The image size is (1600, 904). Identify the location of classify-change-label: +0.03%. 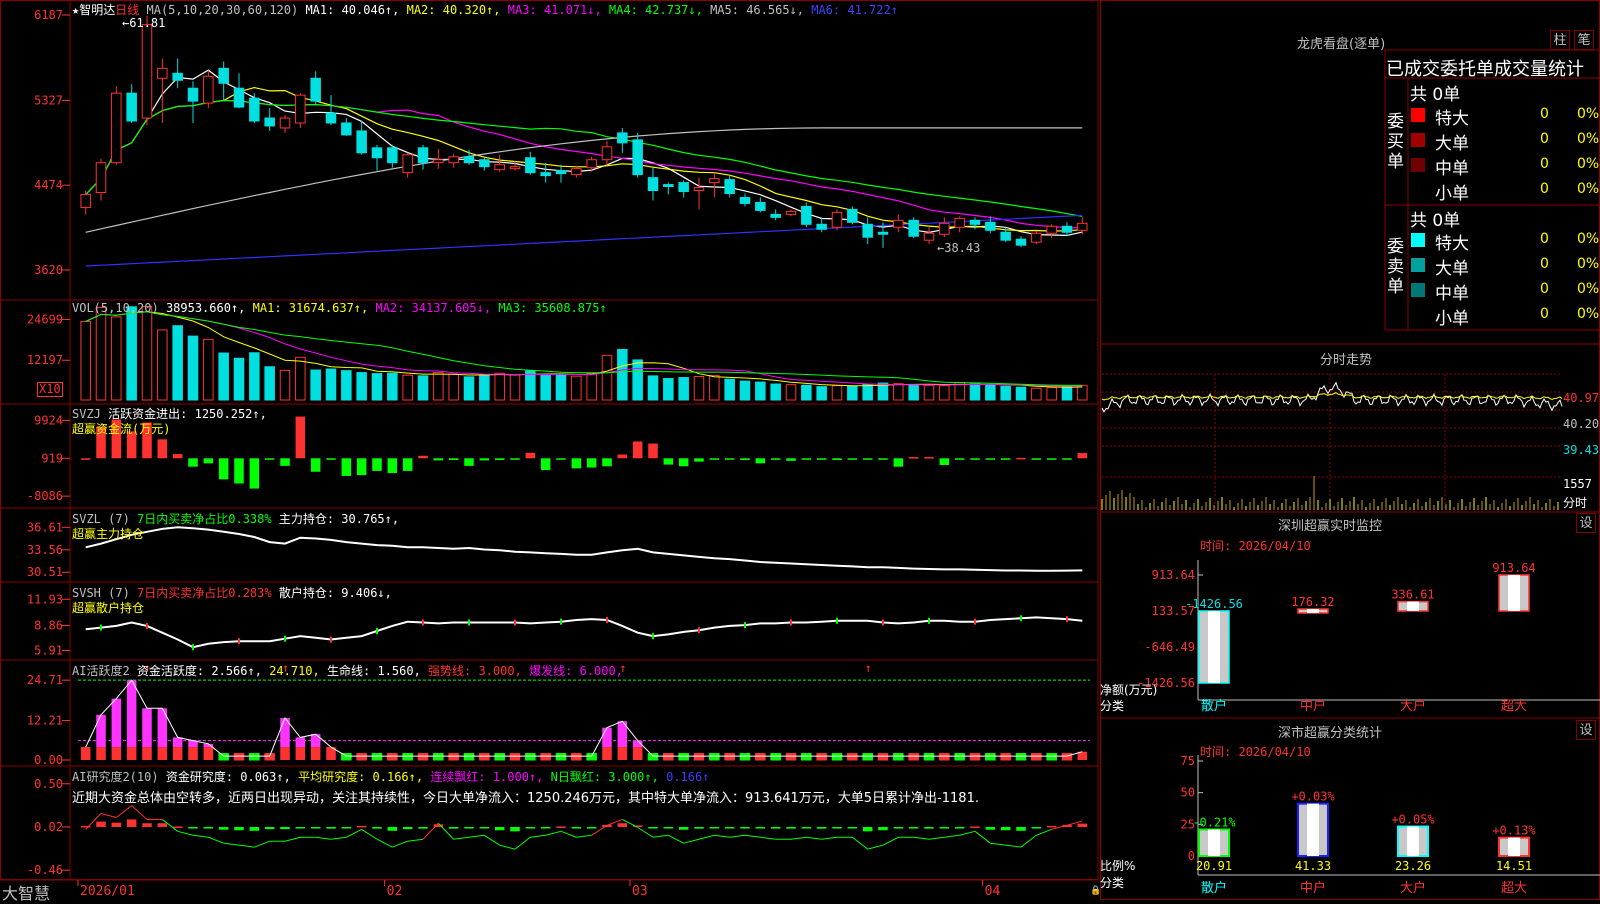
(1313, 797).